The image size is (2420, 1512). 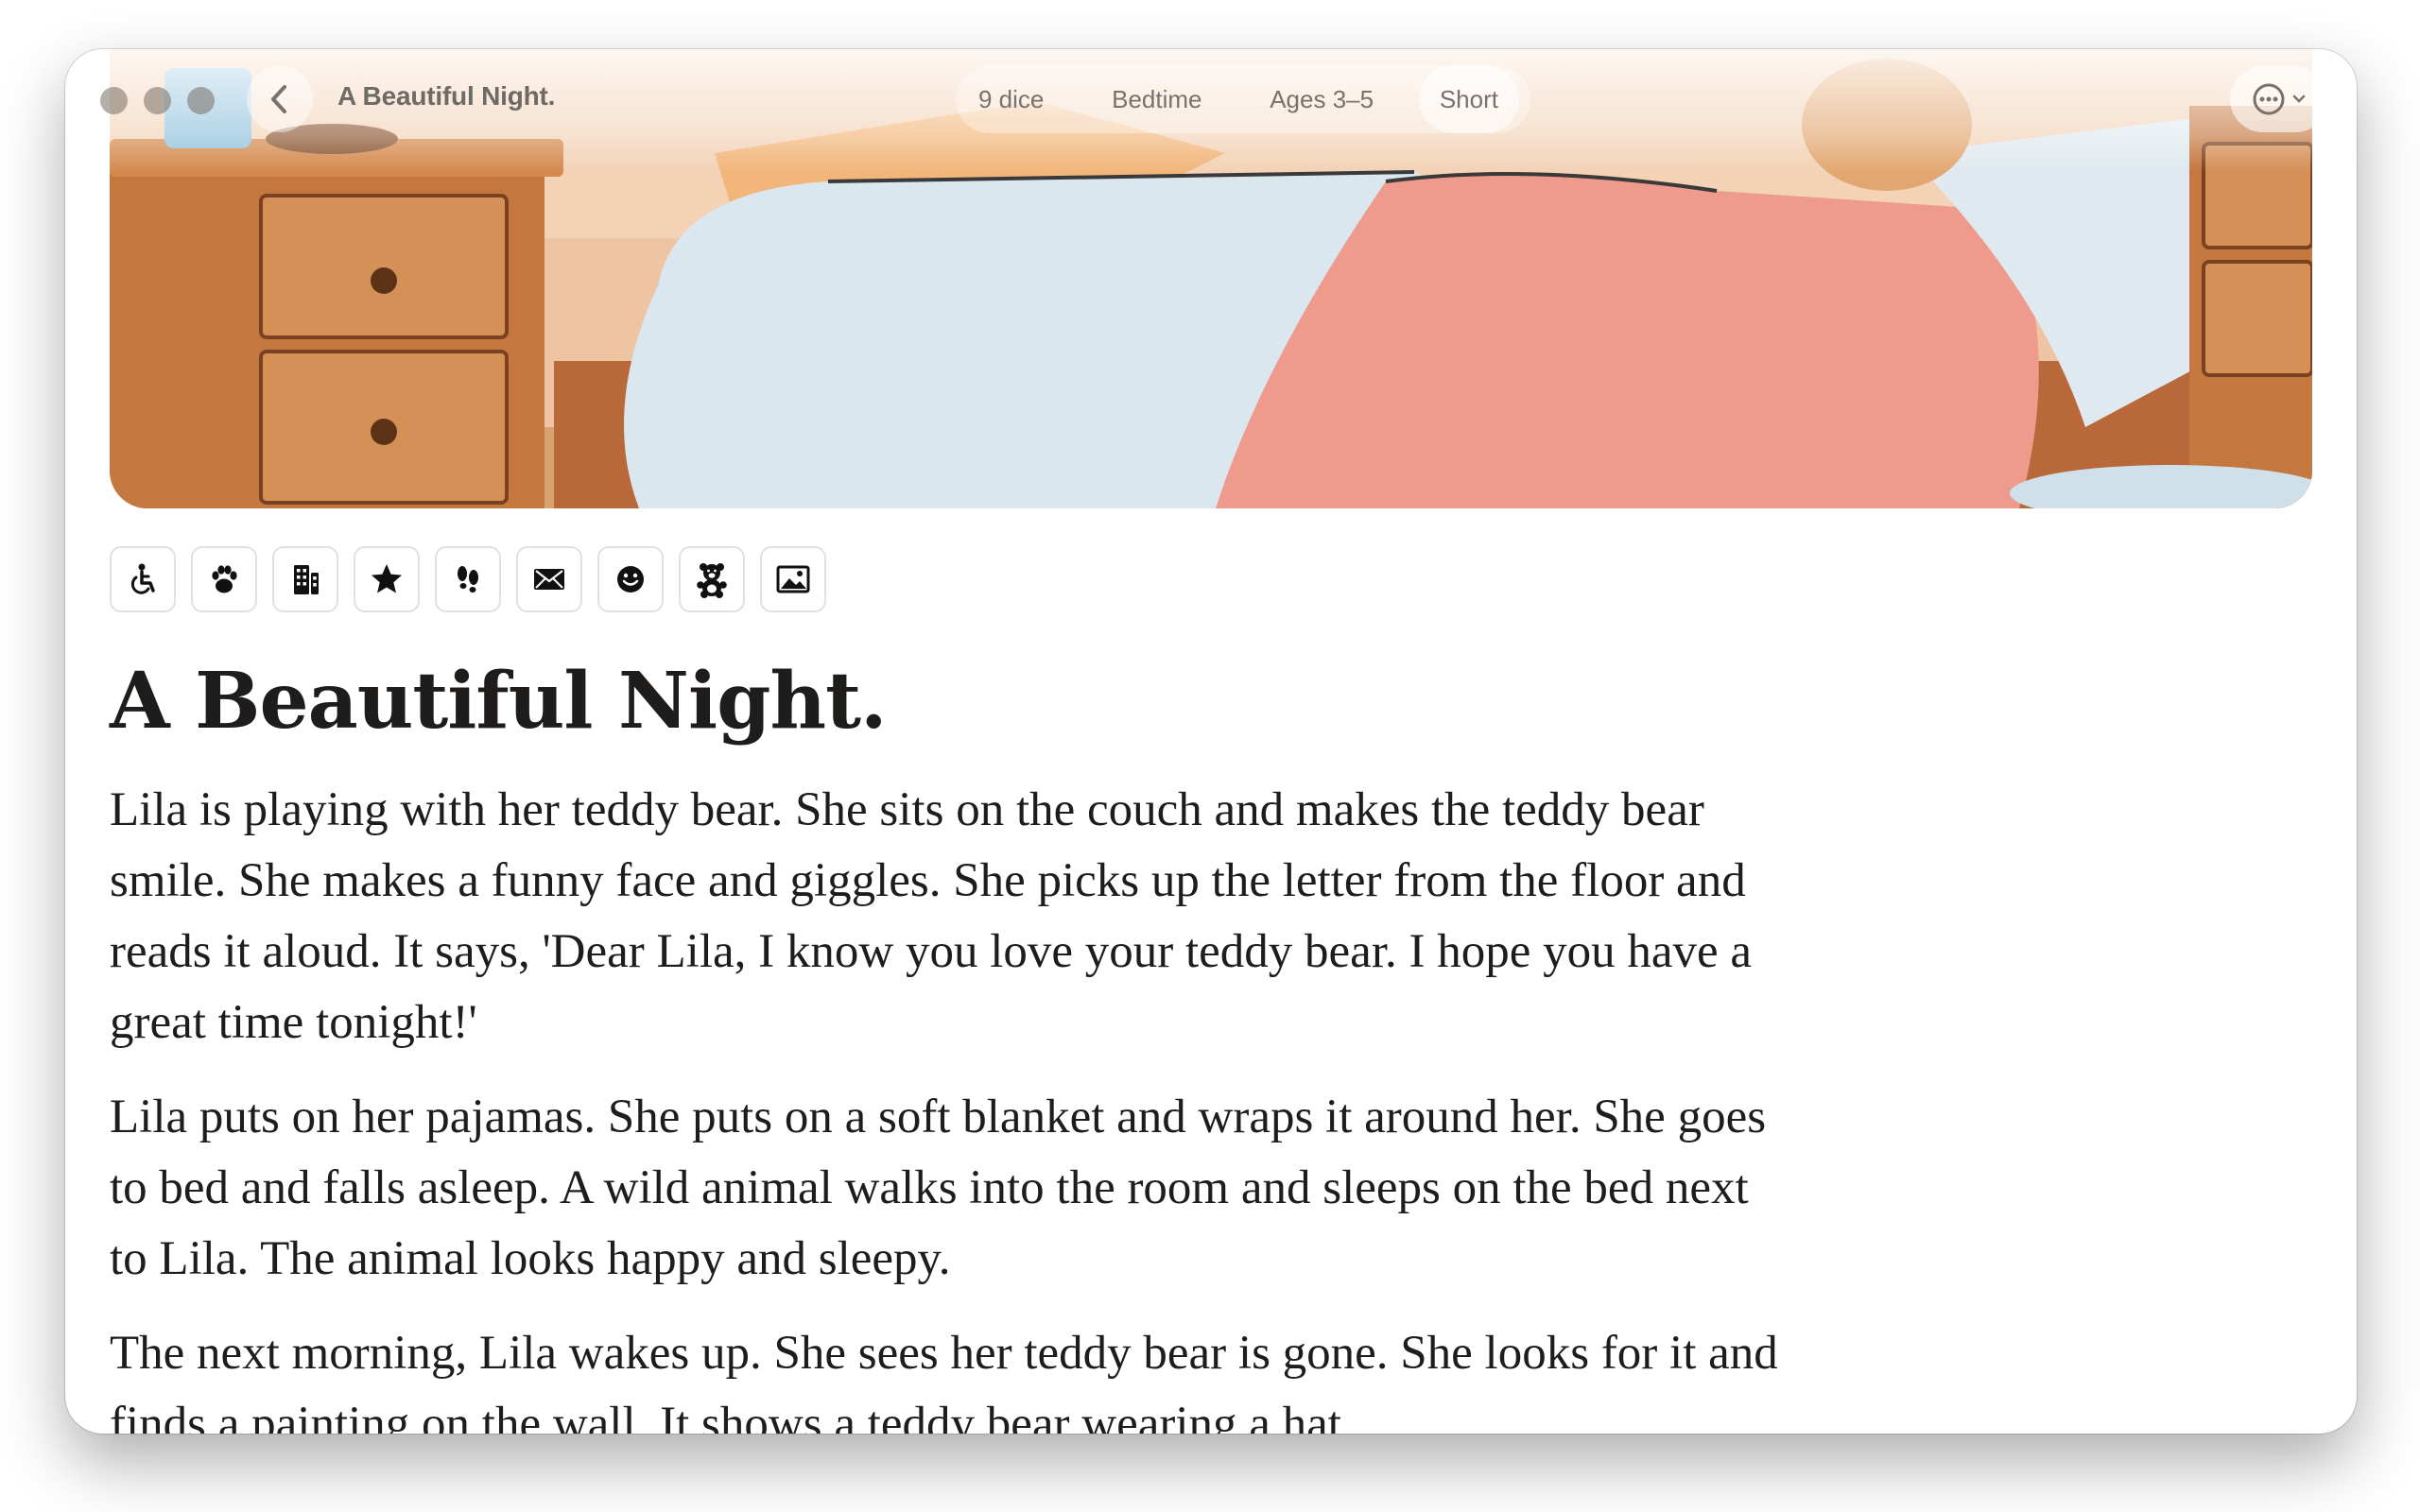 What do you see at coordinates (1243, 99) in the screenshot?
I see `story-tags: 9 dice Bedtime Ages 3–5 Short` at bounding box center [1243, 99].